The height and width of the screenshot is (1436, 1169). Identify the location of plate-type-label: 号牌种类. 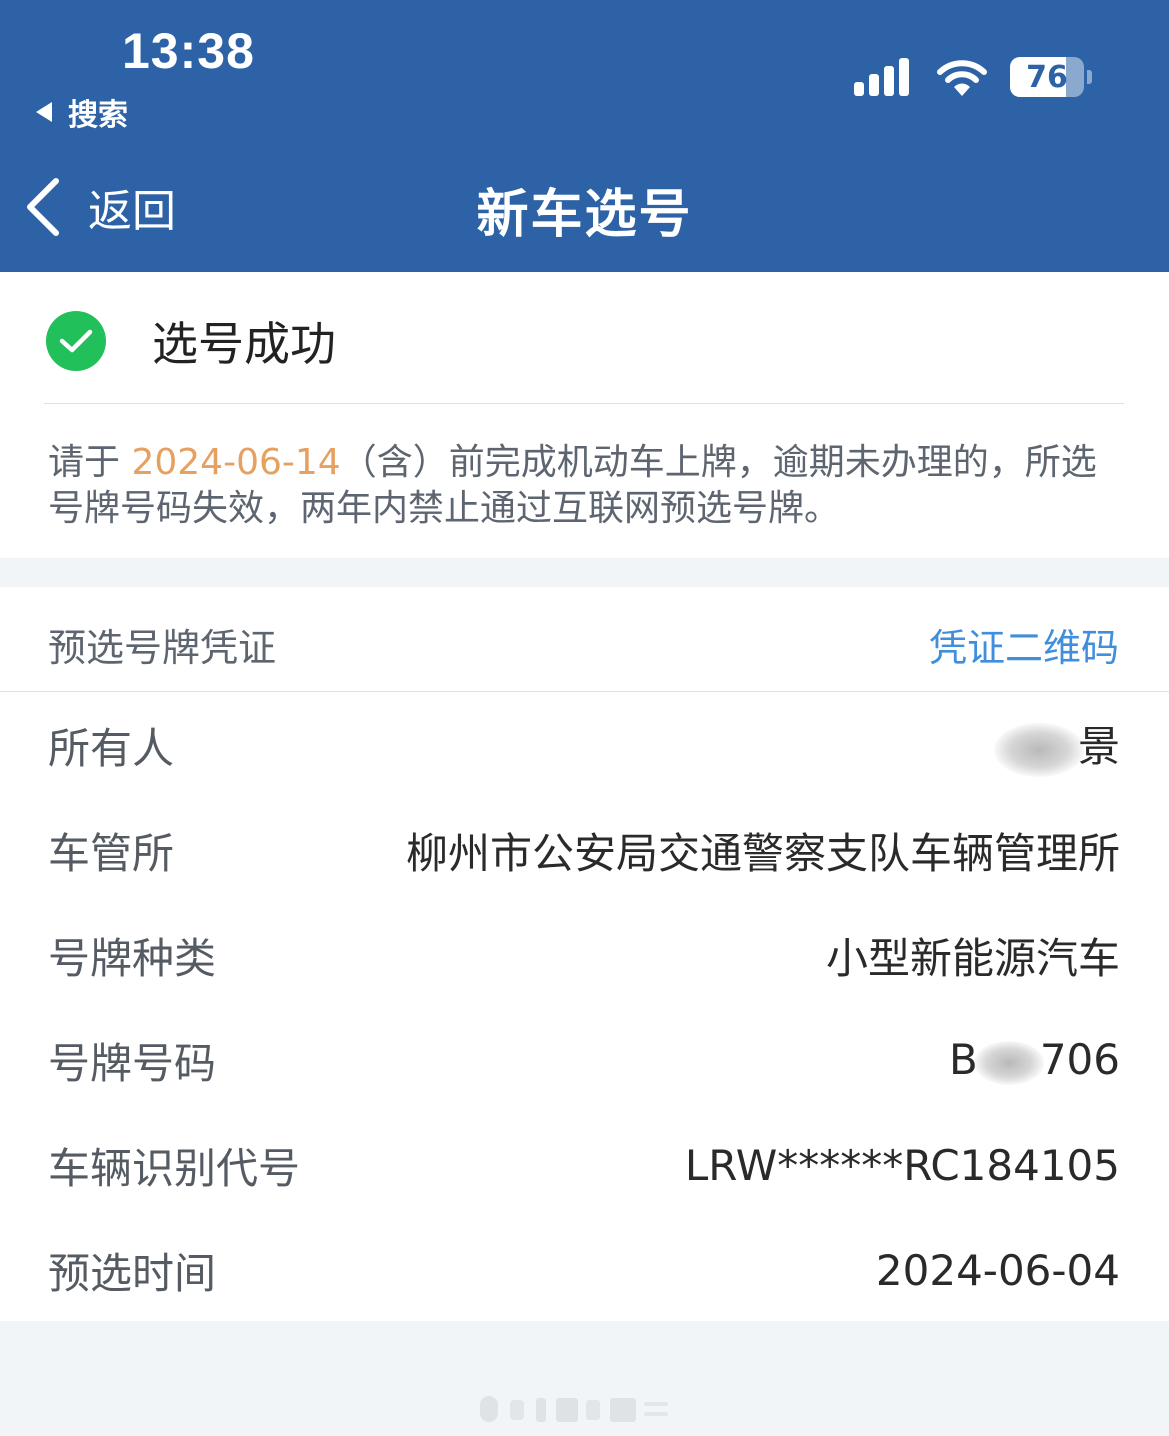
(132, 958).